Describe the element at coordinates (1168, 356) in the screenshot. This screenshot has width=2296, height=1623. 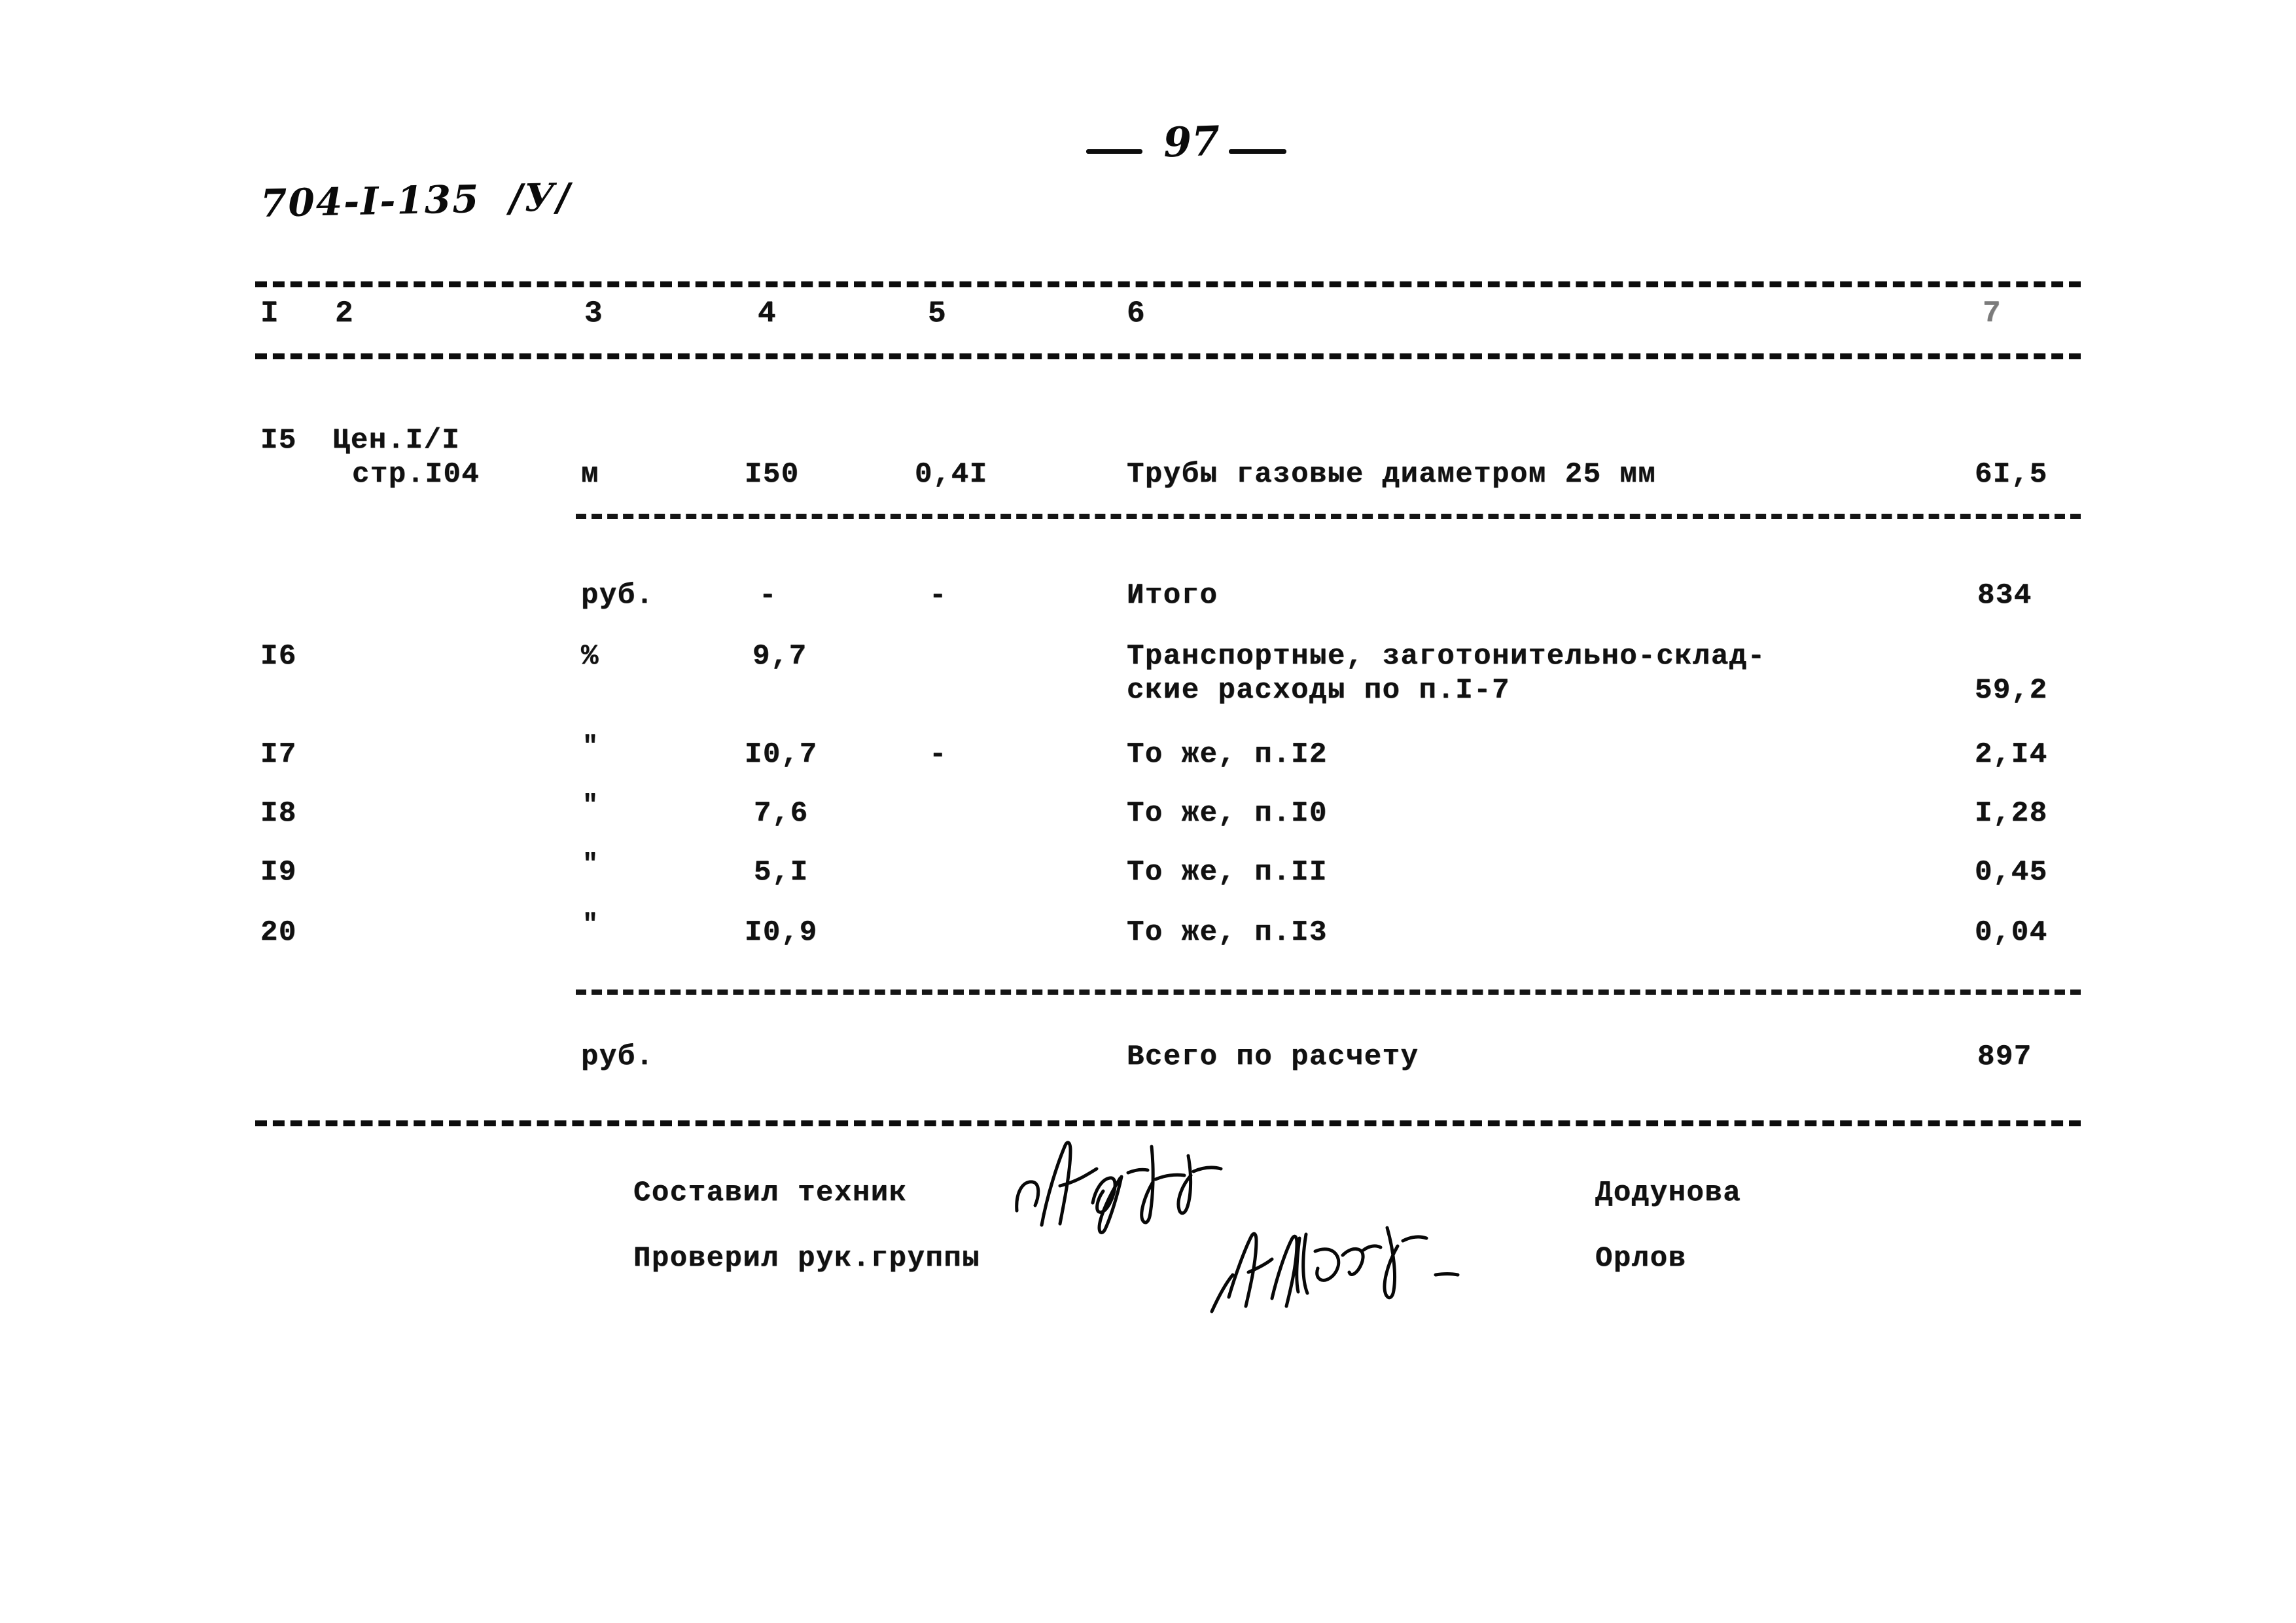
I see `table-header-rule` at that location.